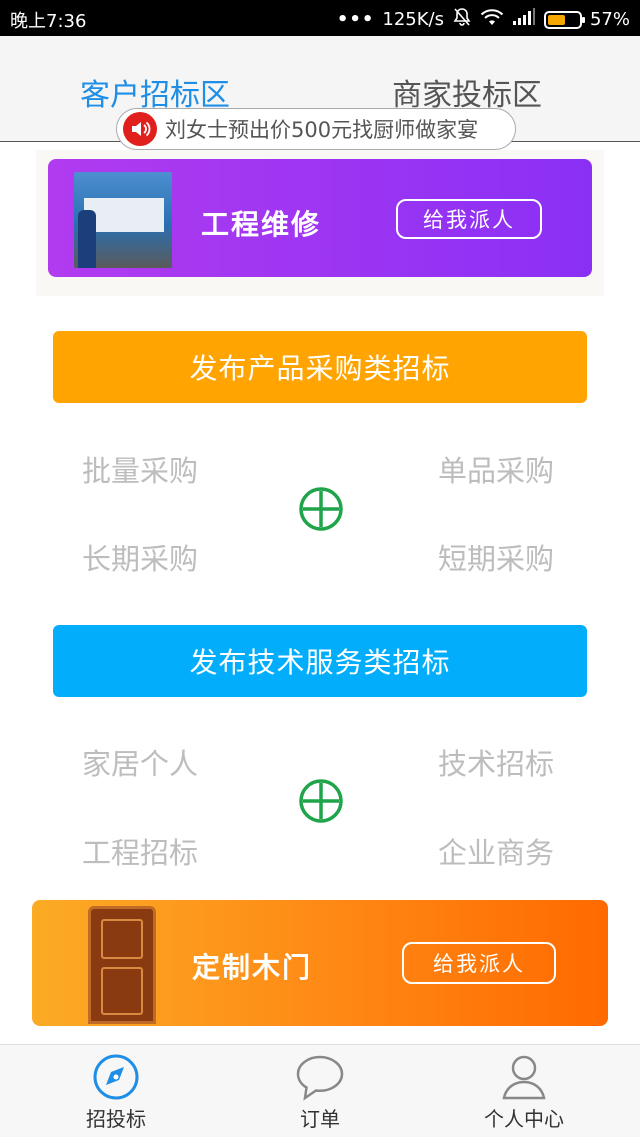 The width and height of the screenshot is (640, 1137). Describe the element at coordinates (462, 19) in the screenshot. I see `mute-bell-icon` at that location.